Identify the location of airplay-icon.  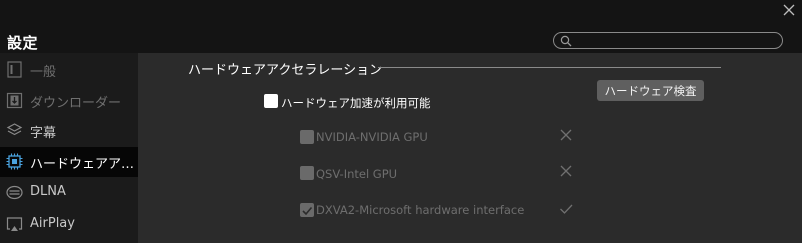
(14, 224).